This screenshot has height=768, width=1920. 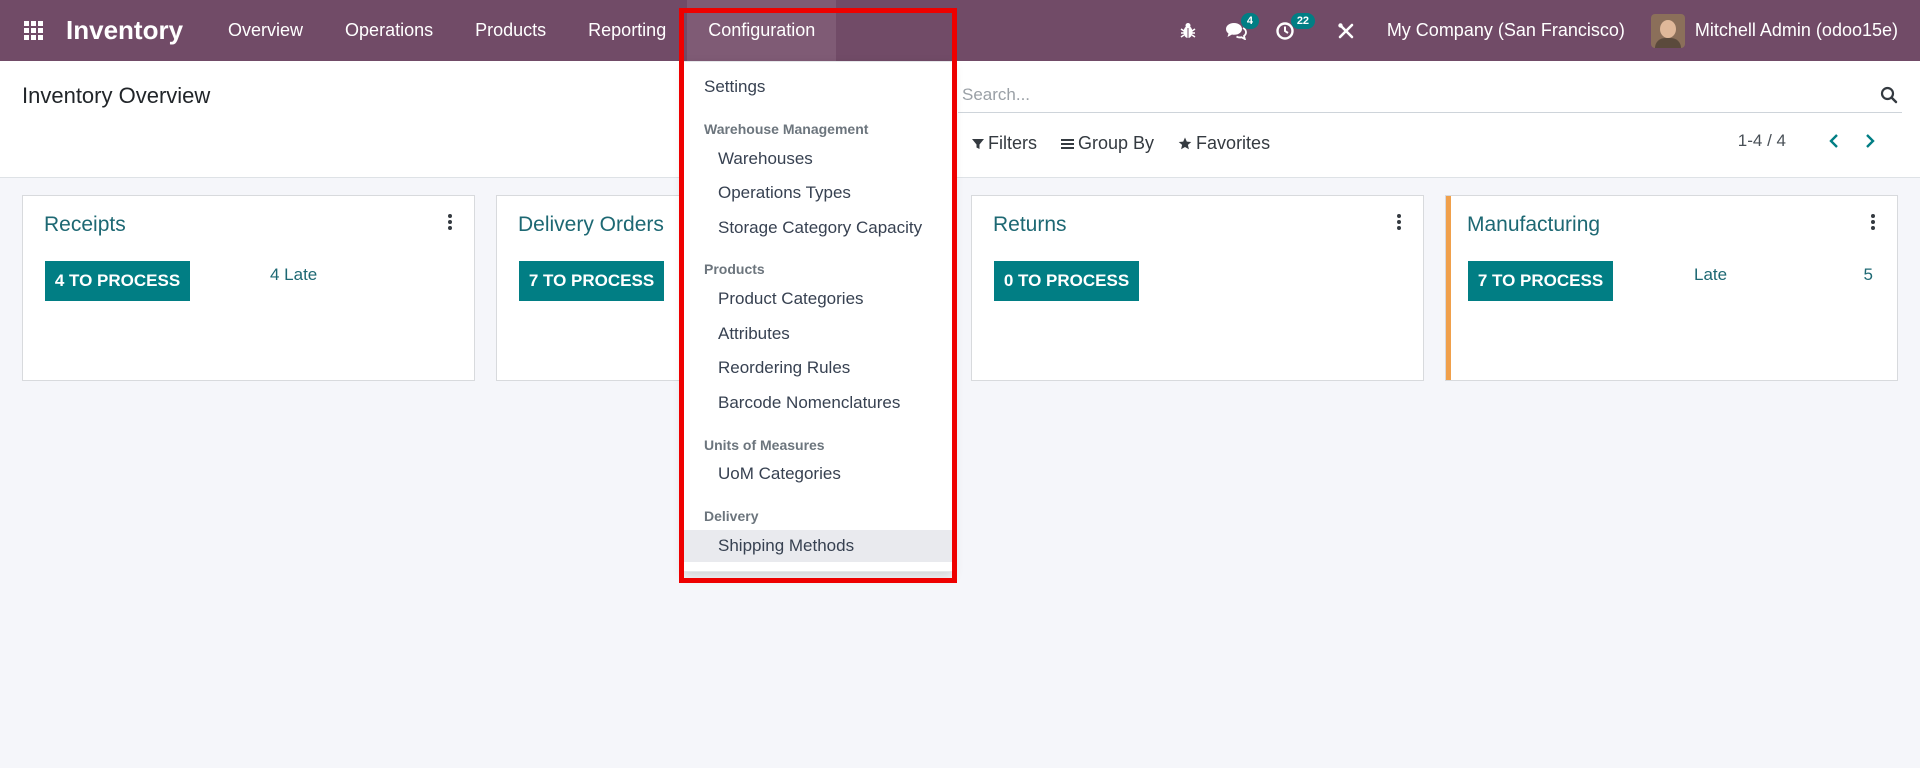 I want to click on search-input, so click(x=1417, y=94).